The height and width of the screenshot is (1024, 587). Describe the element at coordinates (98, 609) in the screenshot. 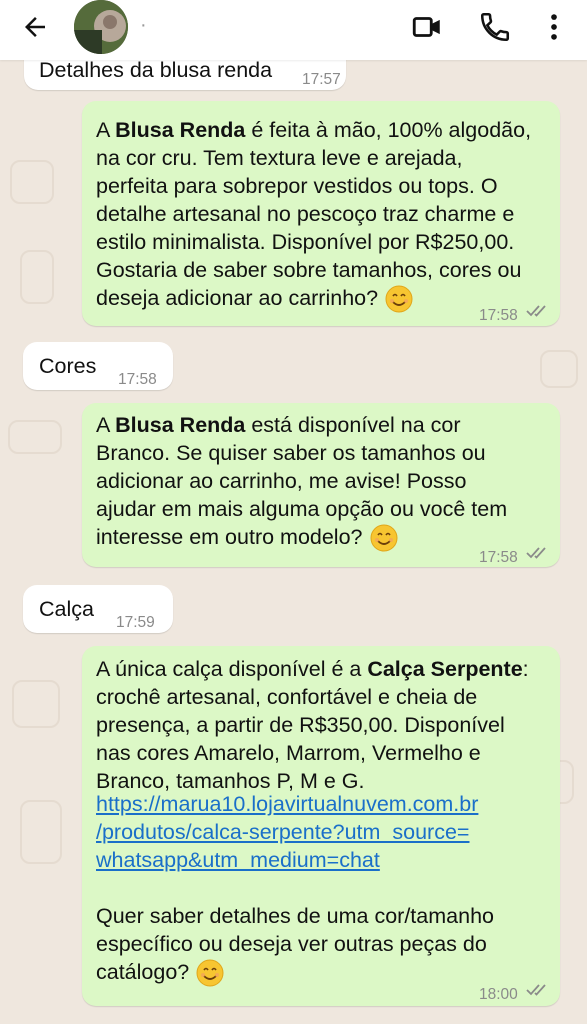

I see `incoming-message: Calça 17:59` at that location.